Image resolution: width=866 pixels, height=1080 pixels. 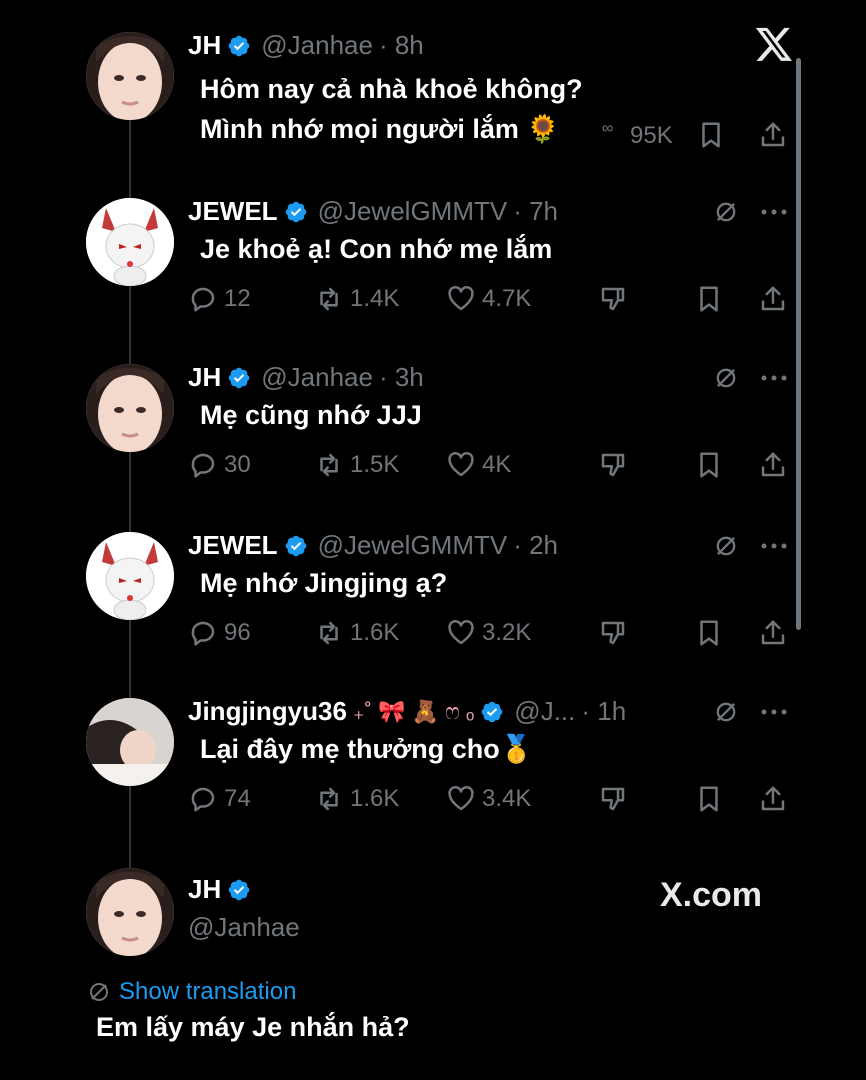 What do you see at coordinates (535, 211) in the screenshot?
I see `timestamp: · 7h` at bounding box center [535, 211].